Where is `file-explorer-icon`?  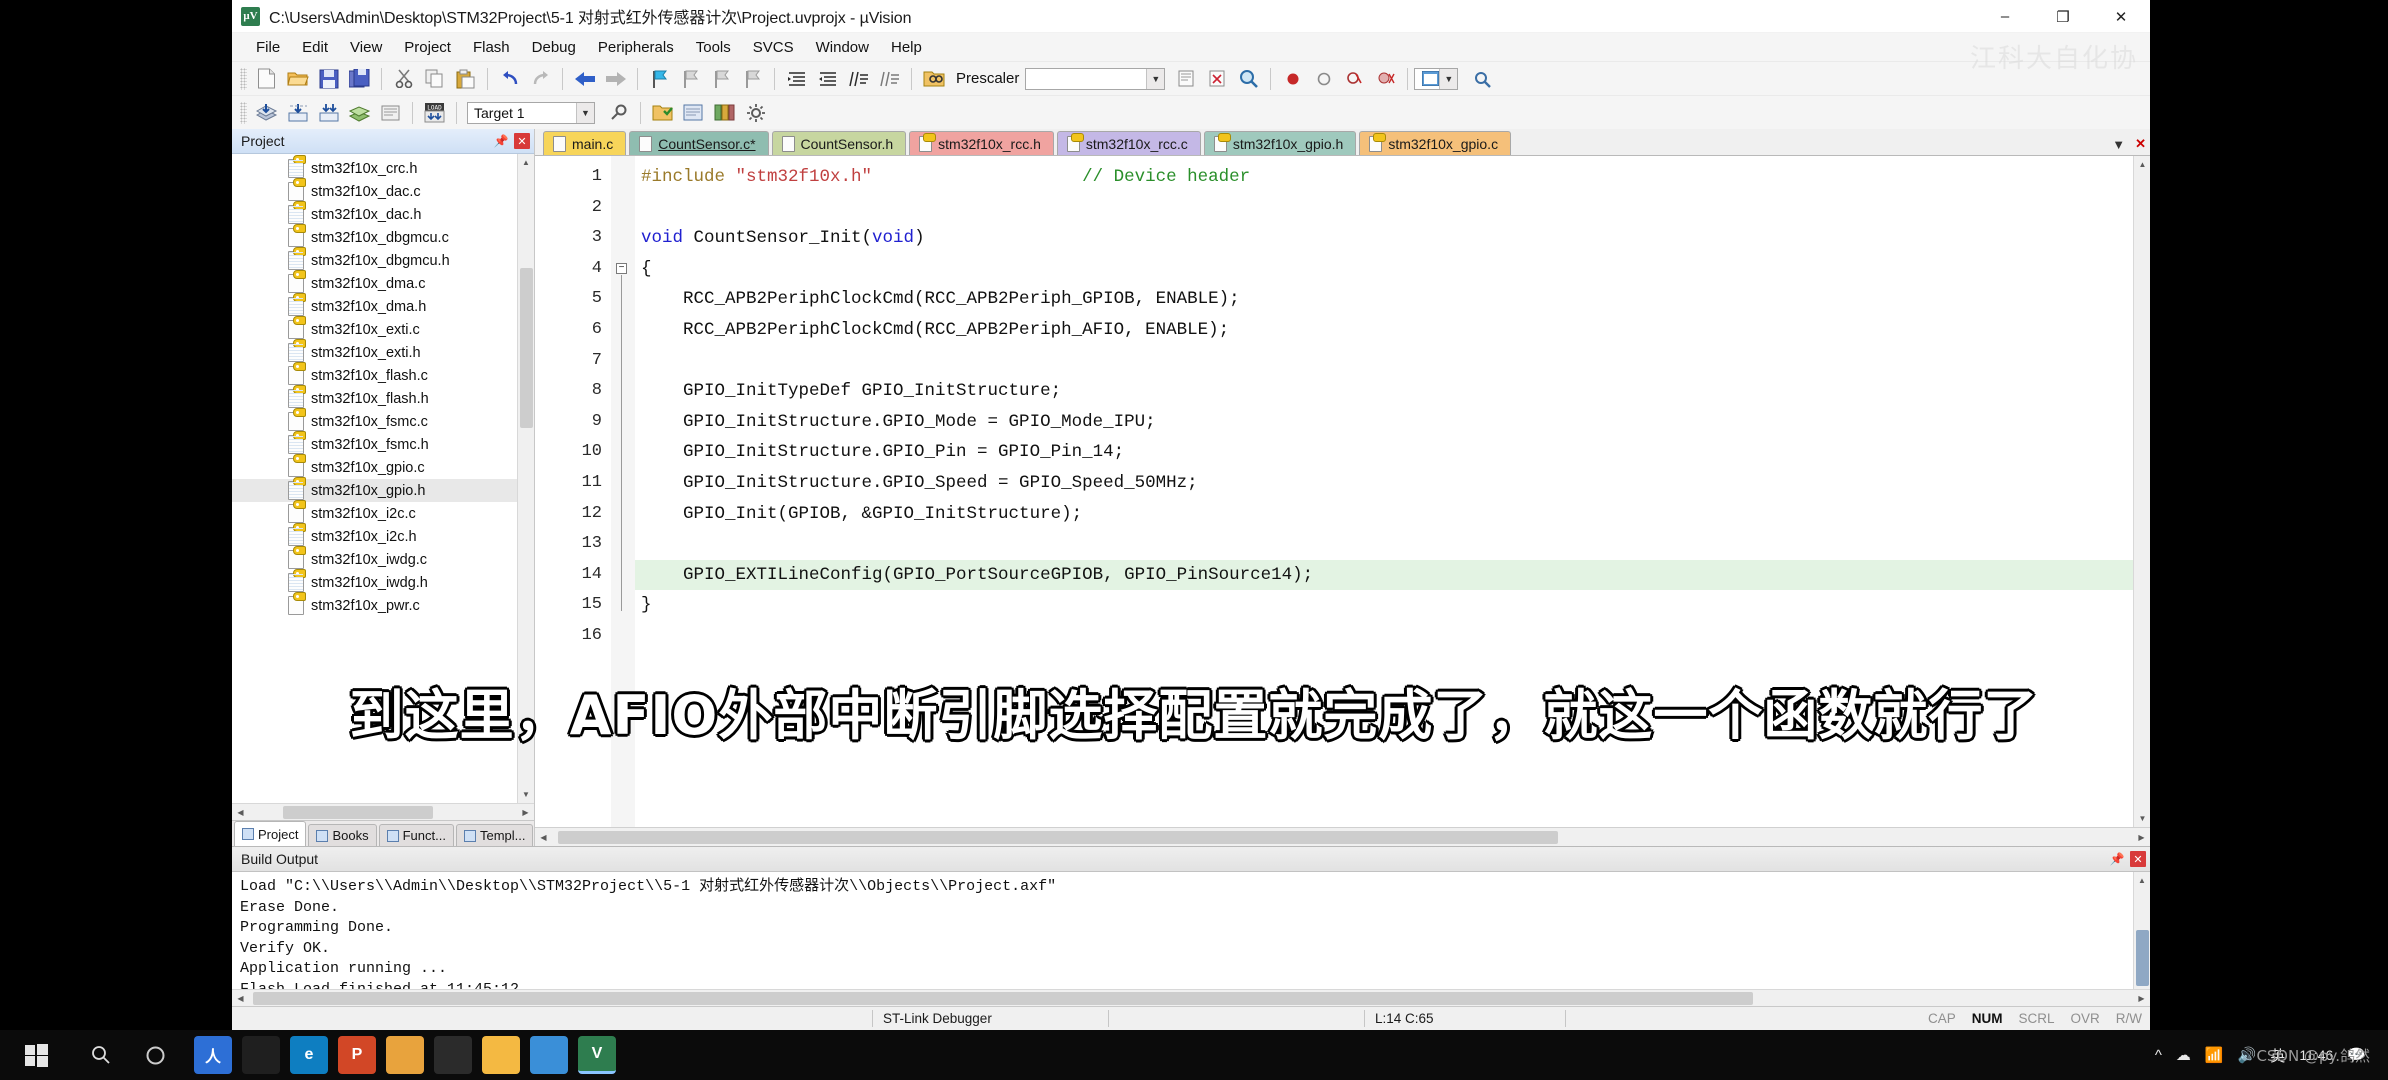
file-explorer-icon is located at coordinates (501, 1055).